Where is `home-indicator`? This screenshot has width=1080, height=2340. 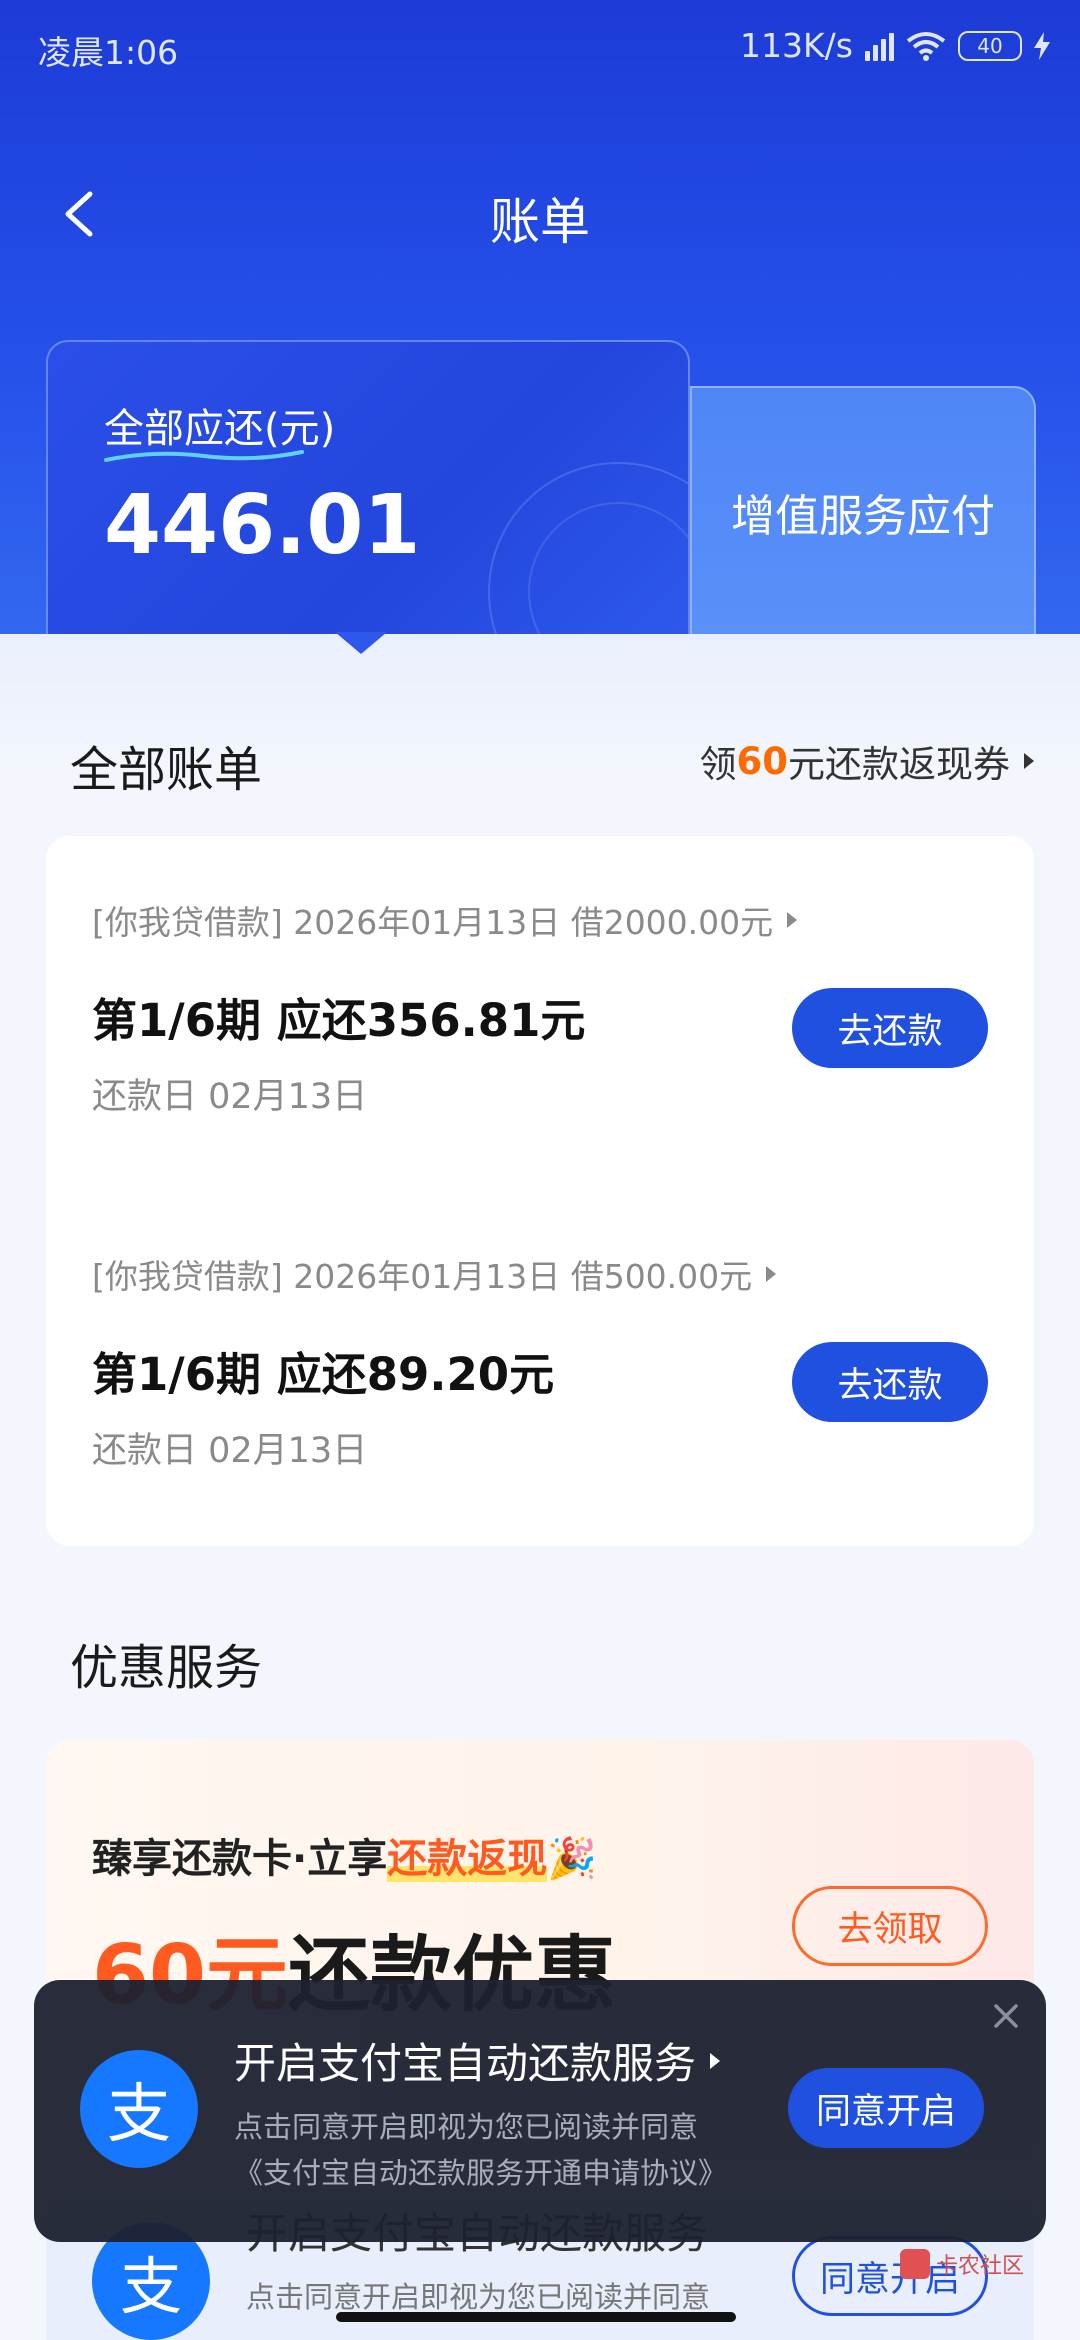
home-indicator is located at coordinates (536, 2317).